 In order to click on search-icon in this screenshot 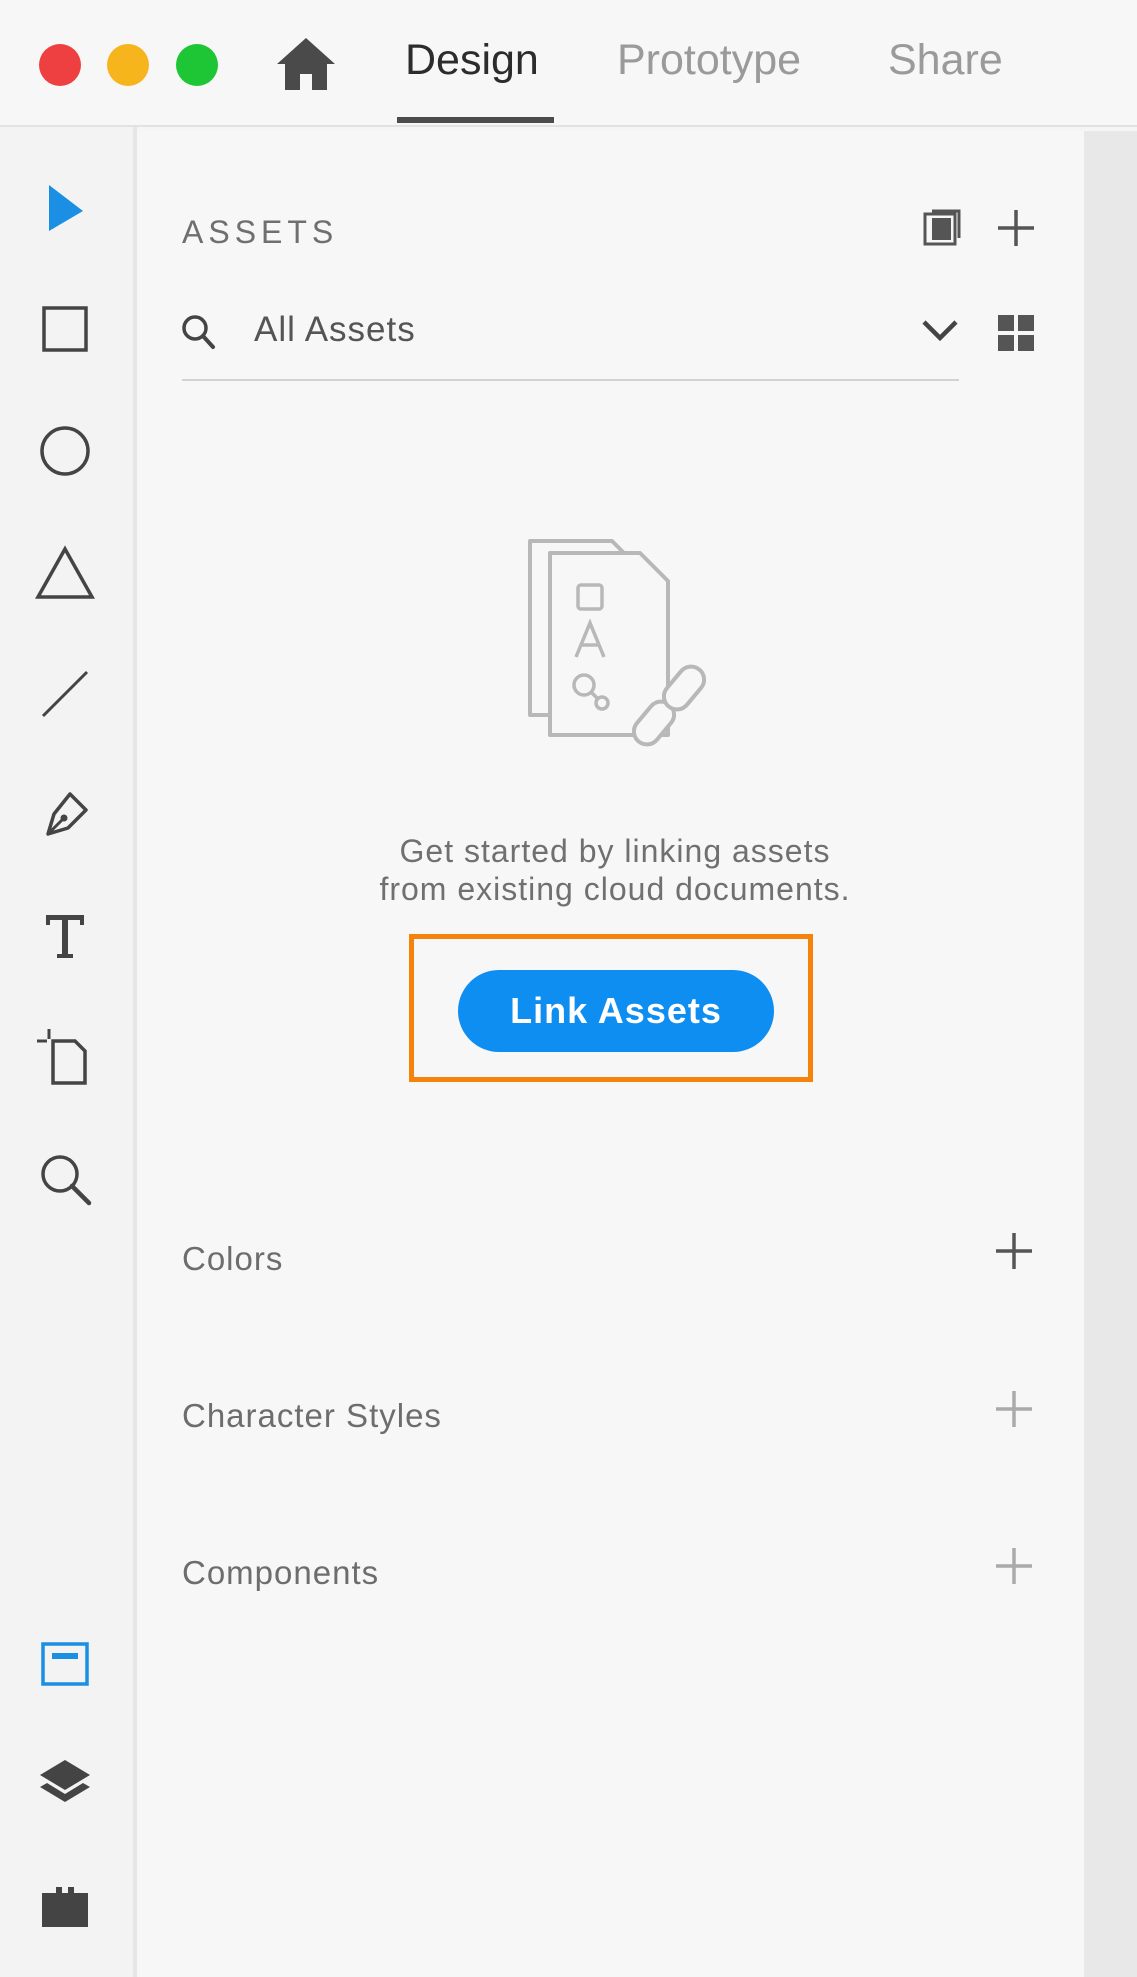, I will do `click(198, 332)`.